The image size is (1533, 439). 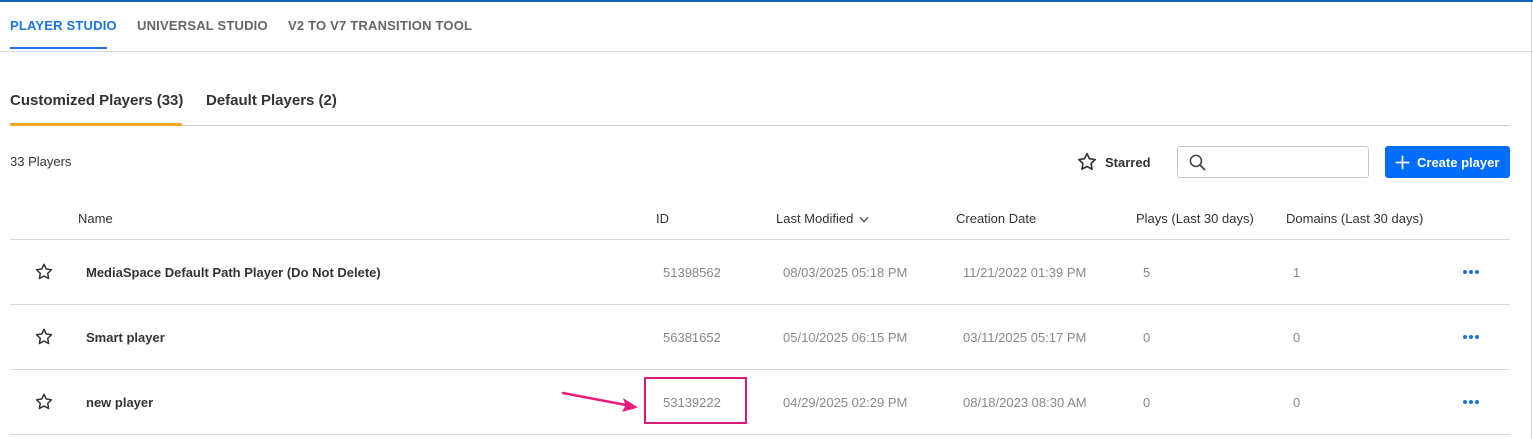 I want to click on column-header-id: ID, so click(x=662, y=218).